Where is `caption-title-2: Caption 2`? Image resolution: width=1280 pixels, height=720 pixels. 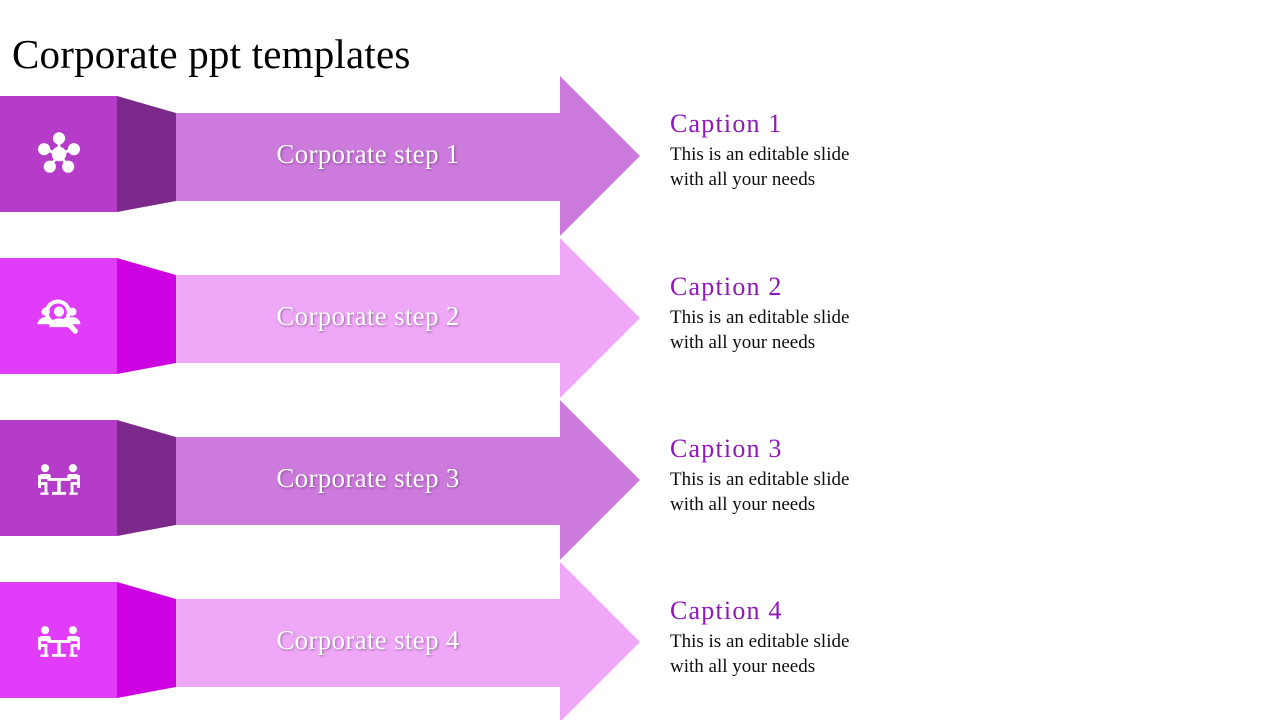
caption-title-2: Caption 2 is located at coordinates (726, 286).